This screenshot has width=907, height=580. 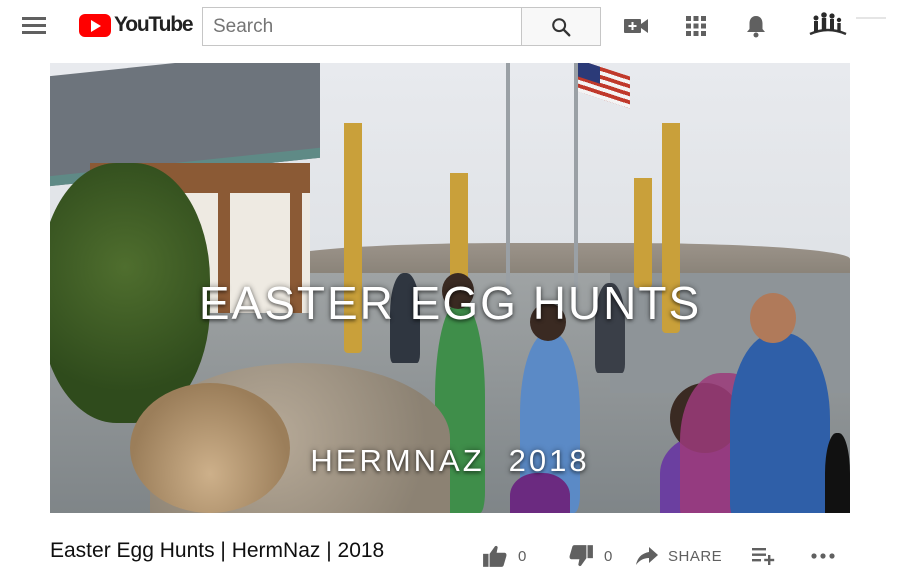 I want to click on like-count: 0, so click(x=522, y=556).